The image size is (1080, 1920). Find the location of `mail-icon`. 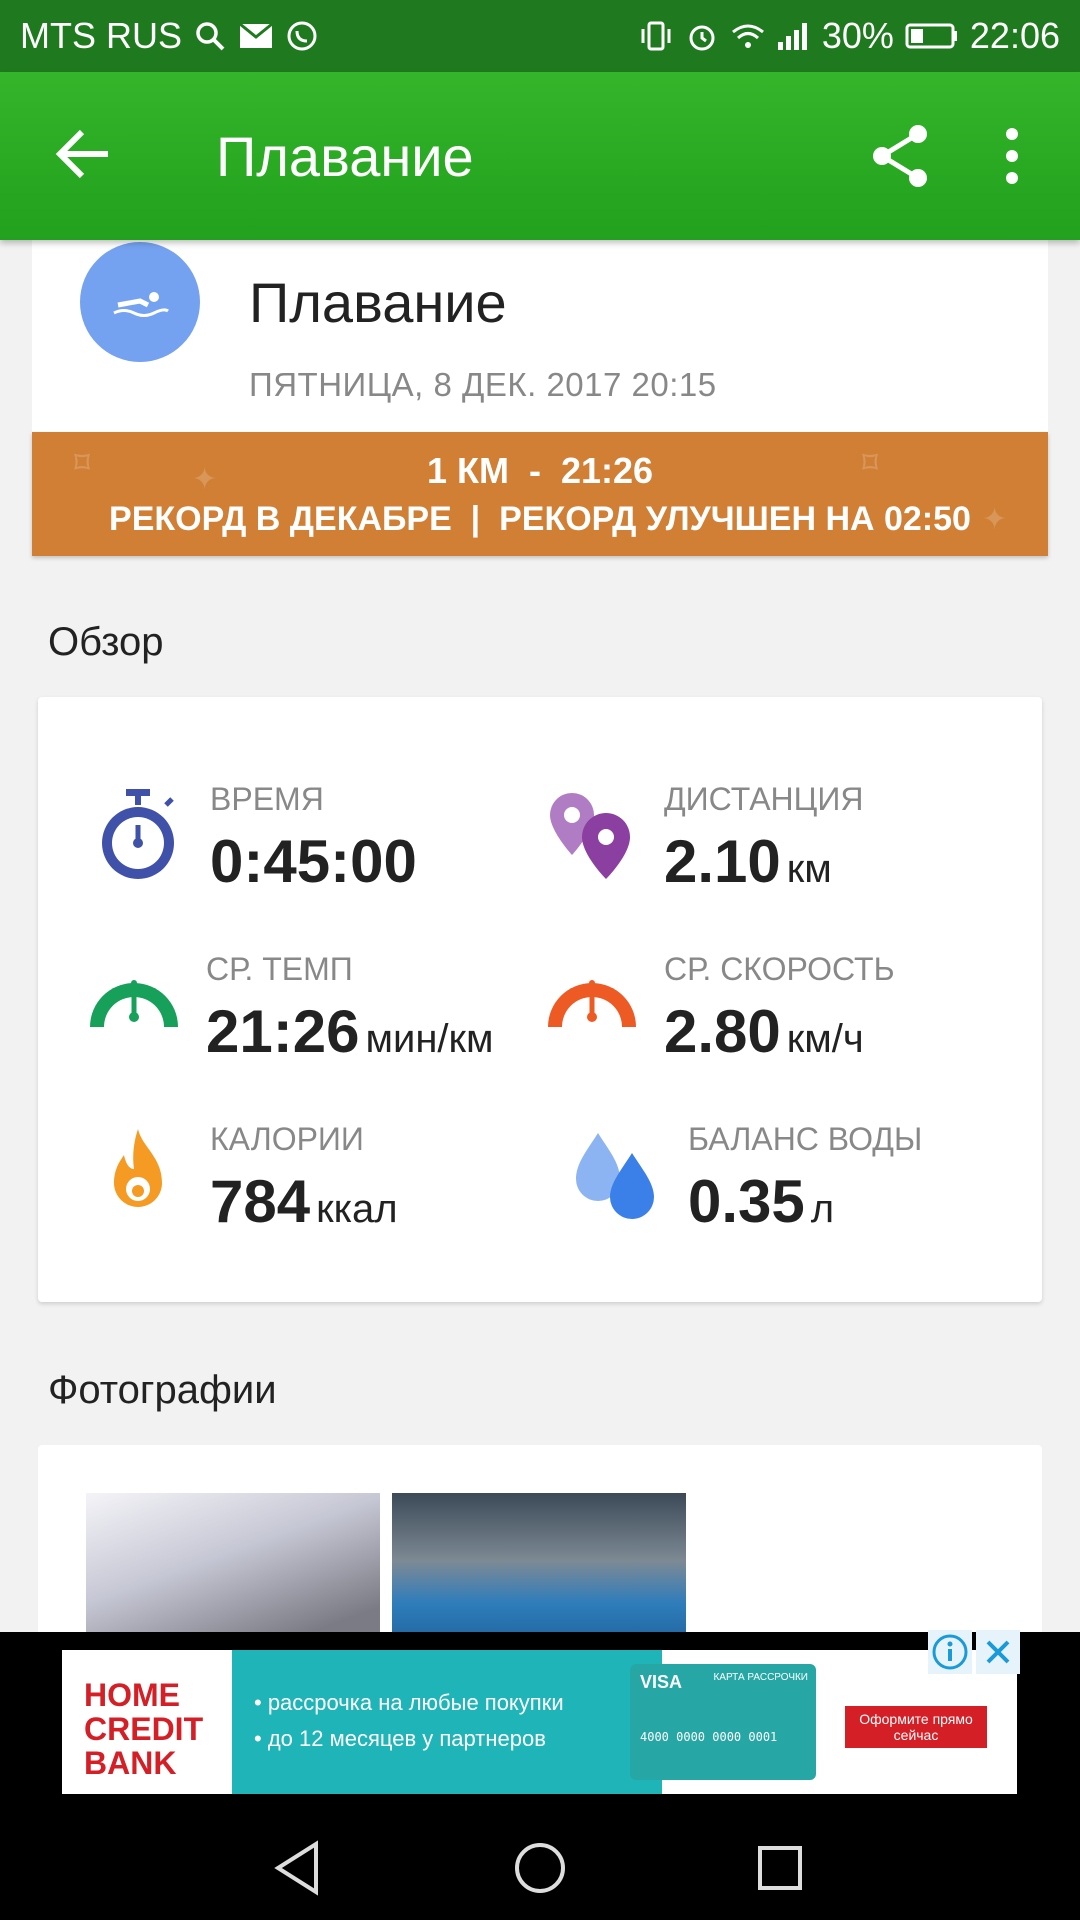

mail-icon is located at coordinates (256, 36).